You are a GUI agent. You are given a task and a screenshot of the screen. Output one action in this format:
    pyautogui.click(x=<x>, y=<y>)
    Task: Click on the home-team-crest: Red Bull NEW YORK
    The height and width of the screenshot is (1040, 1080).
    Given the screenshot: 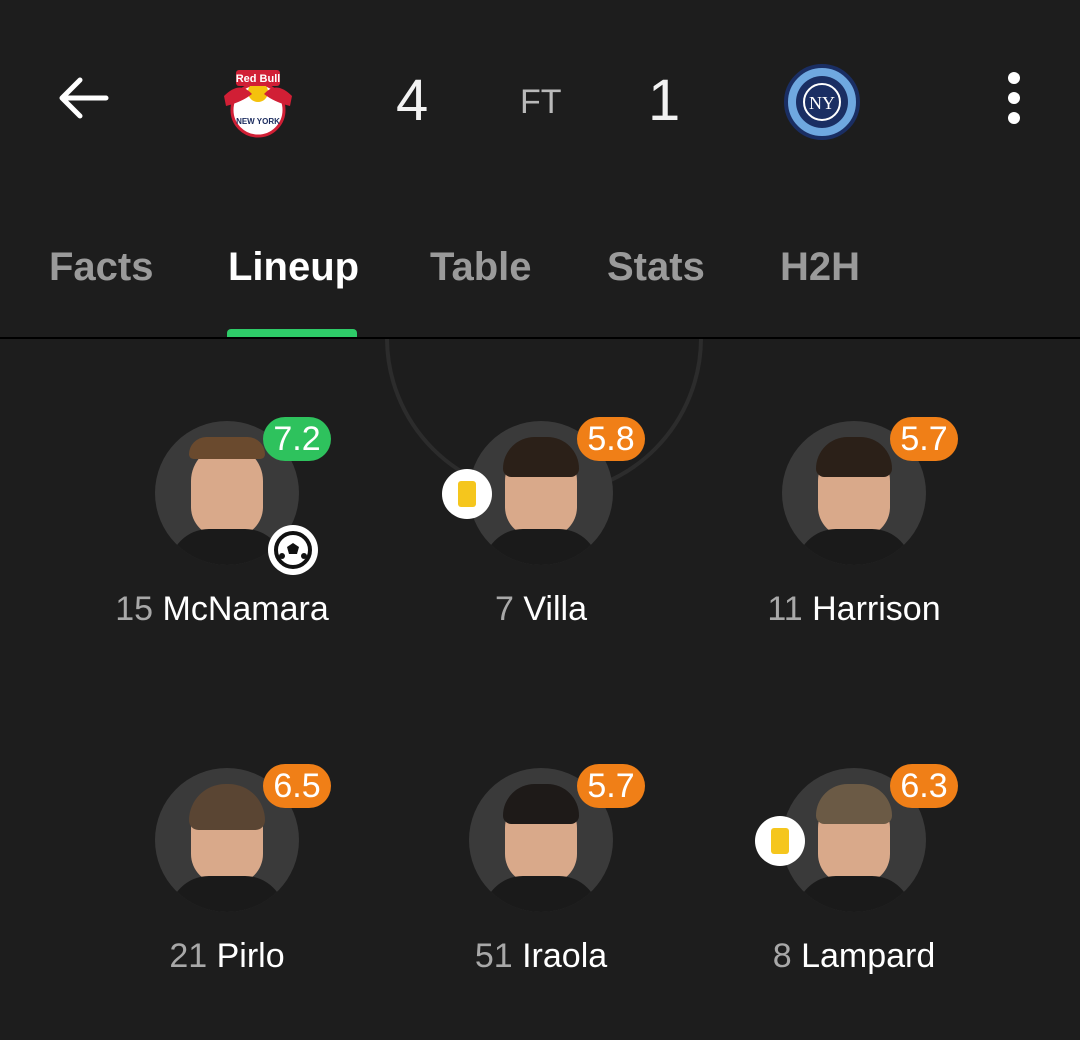 What is the action you would take?
    pyautogui.click(x=258, y=102)
    